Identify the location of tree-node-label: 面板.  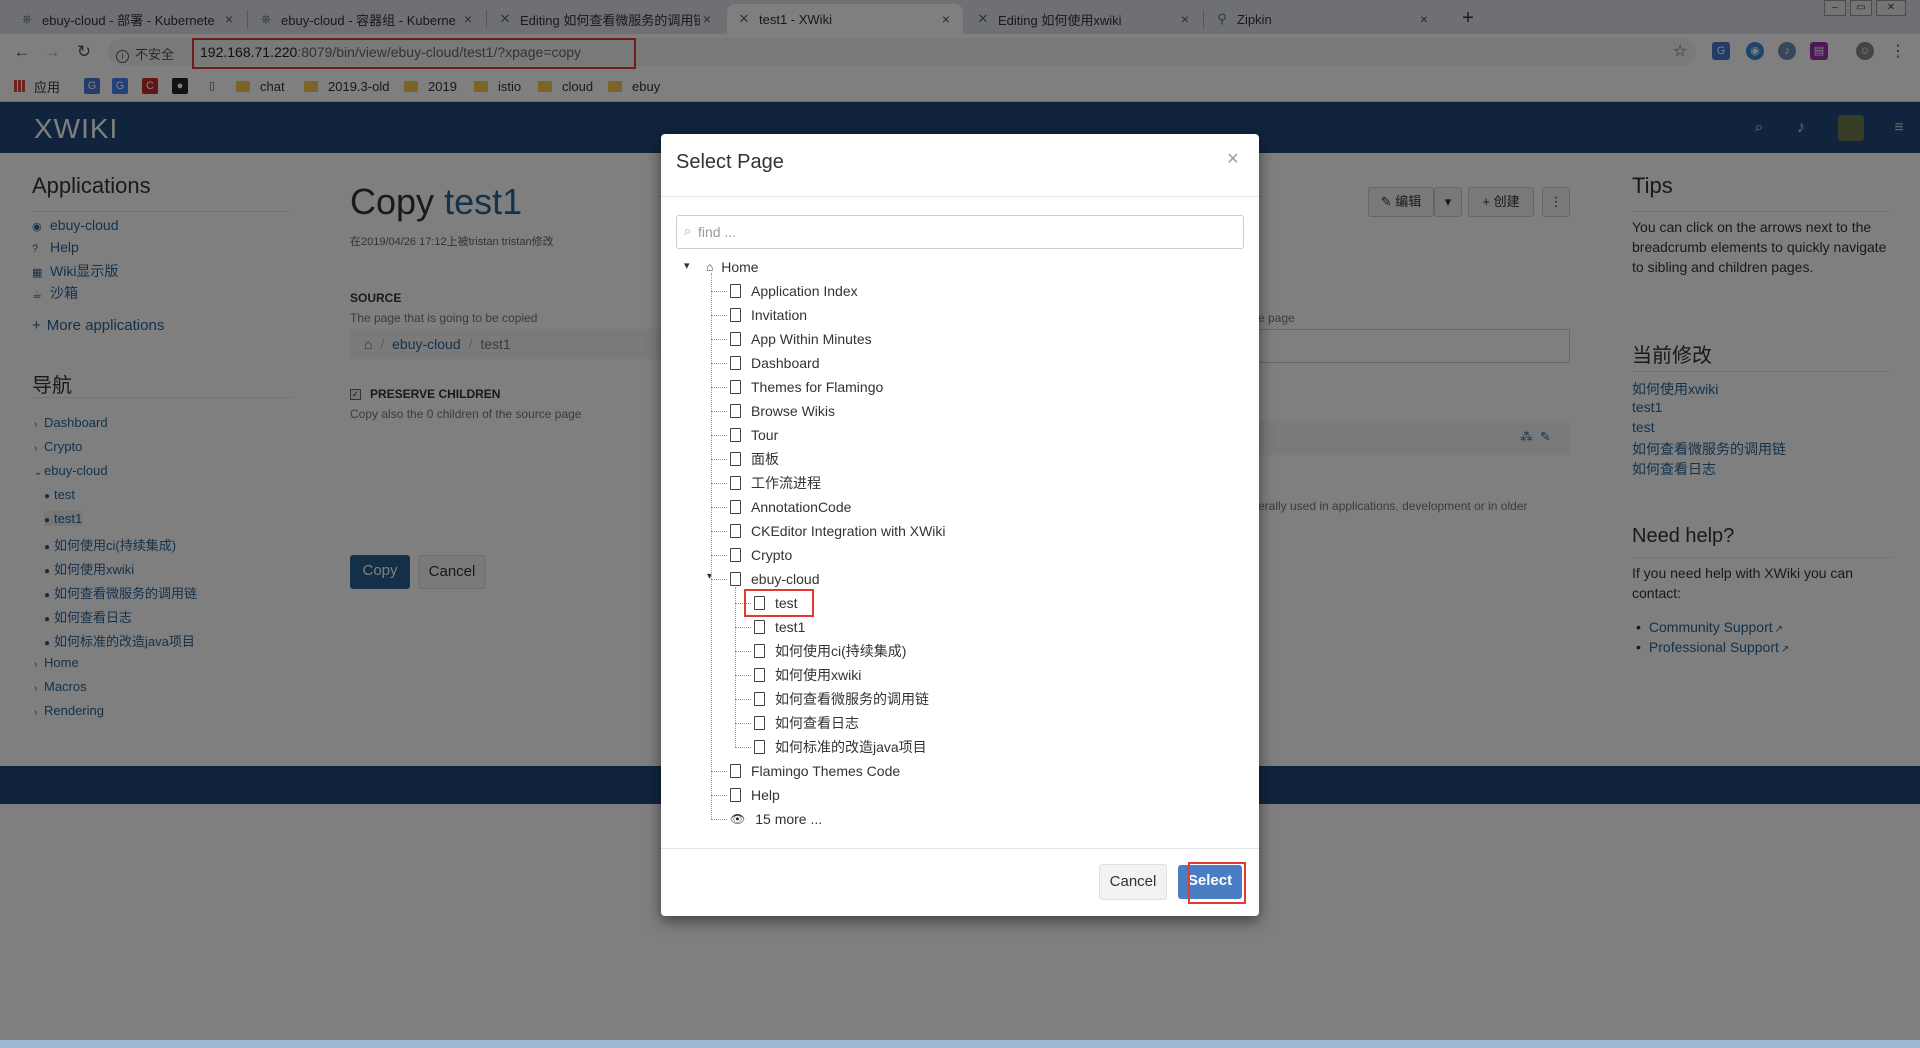
(765, 459).